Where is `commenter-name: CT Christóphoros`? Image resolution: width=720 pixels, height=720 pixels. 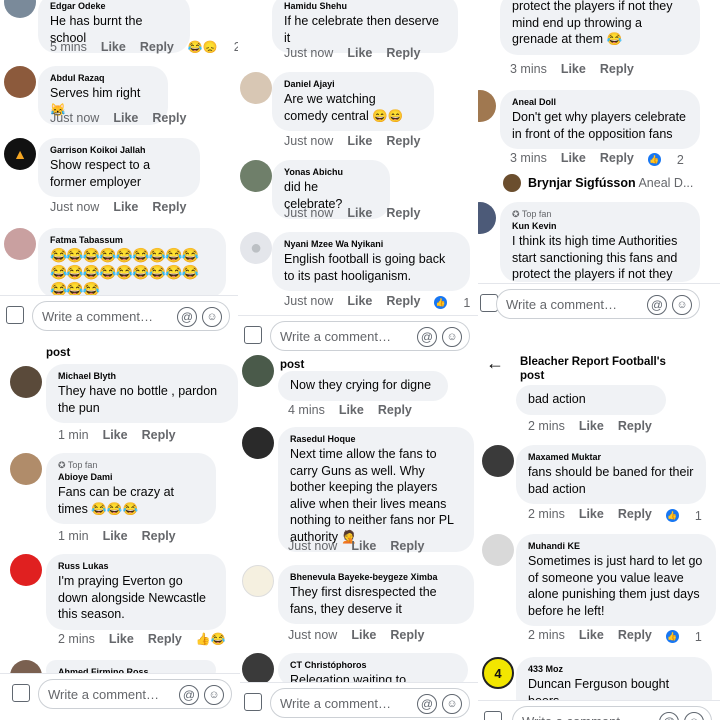
commenter-name: CT Christóphoros is located at coordinates (373, 665).